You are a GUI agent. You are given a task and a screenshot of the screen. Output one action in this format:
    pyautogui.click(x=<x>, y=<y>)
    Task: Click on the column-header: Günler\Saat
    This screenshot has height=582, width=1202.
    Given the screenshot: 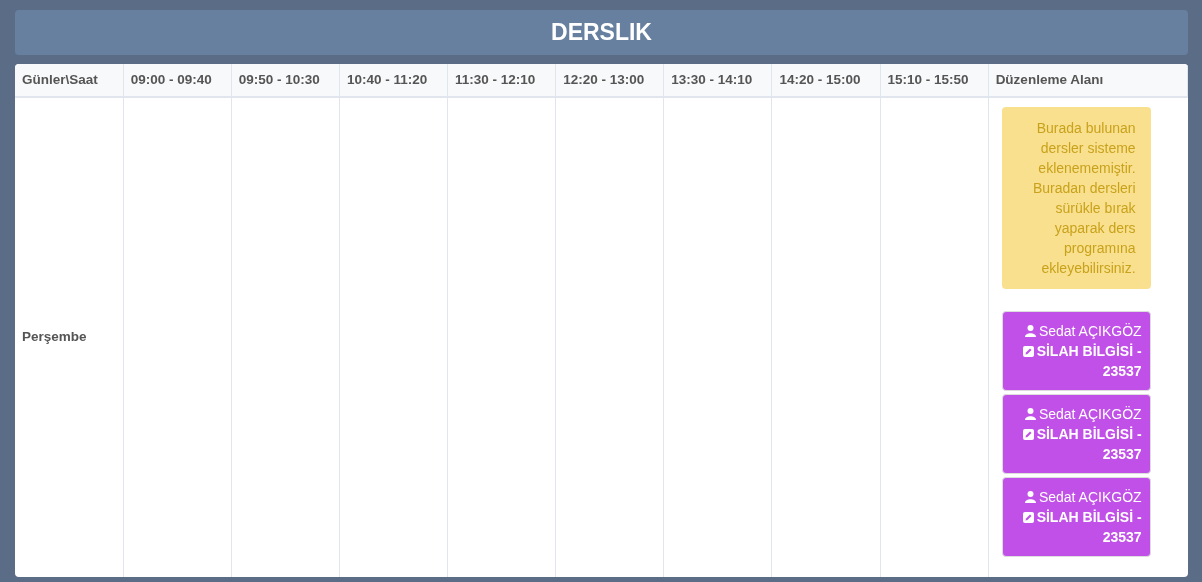 What is the action you would take?
    pyautogui.click(x=69, y=80)
    